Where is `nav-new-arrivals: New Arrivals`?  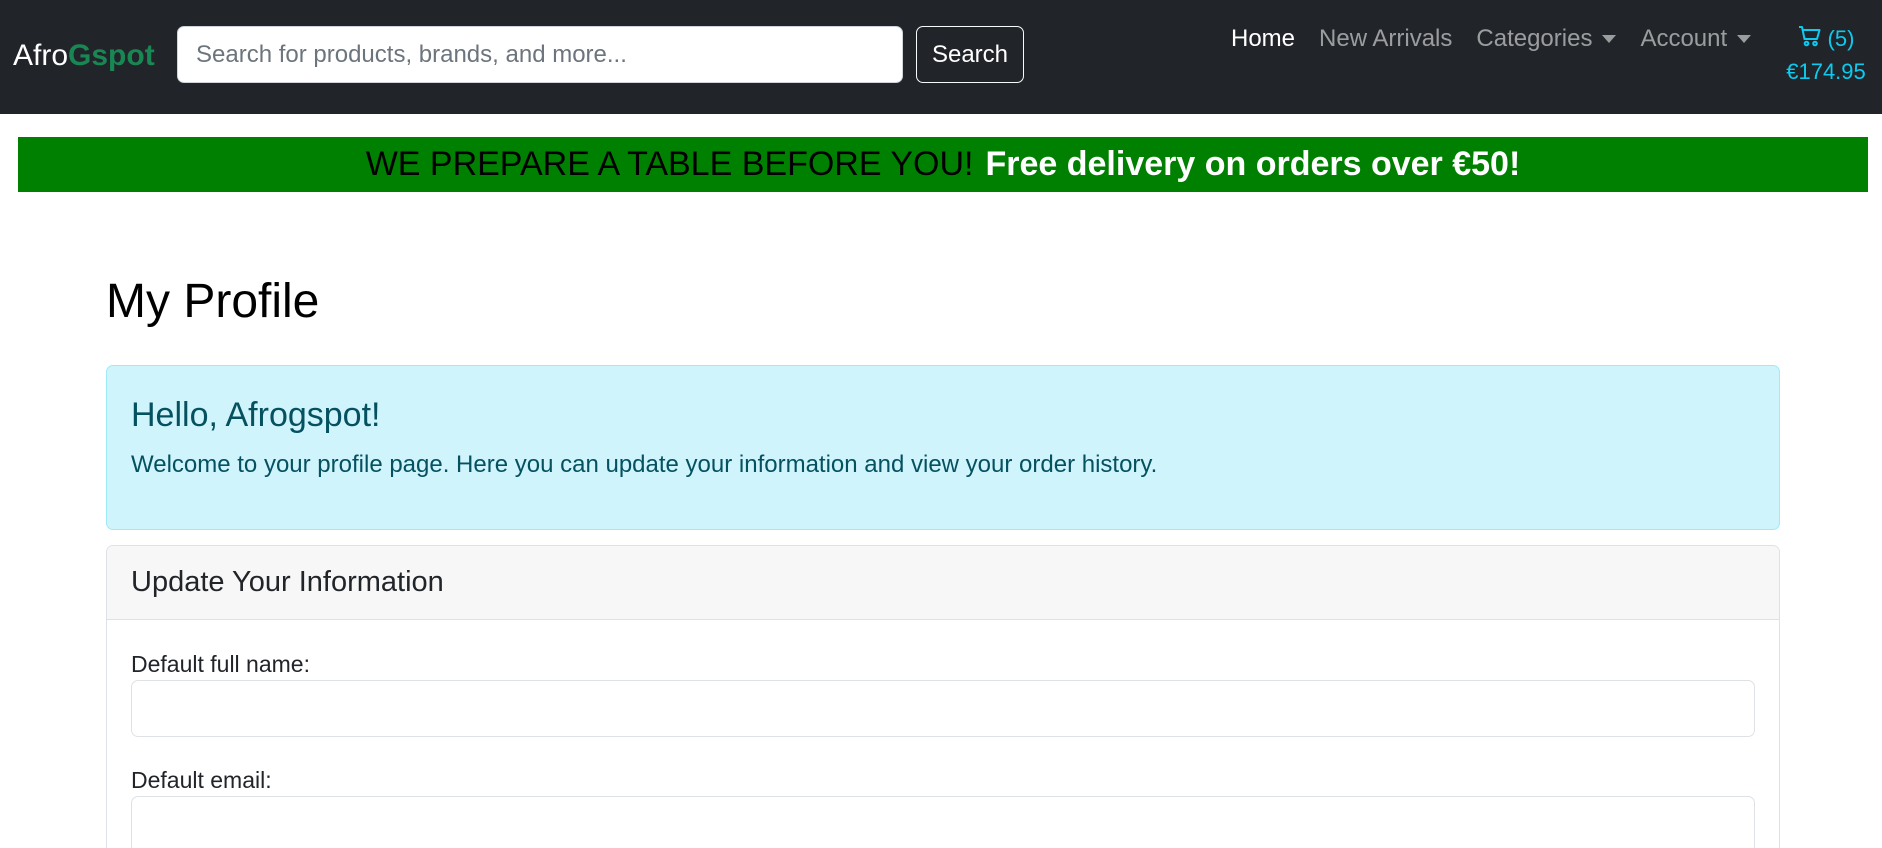
nav-new-arrivals: New Arrivals is located at coordinates (1385, 39).